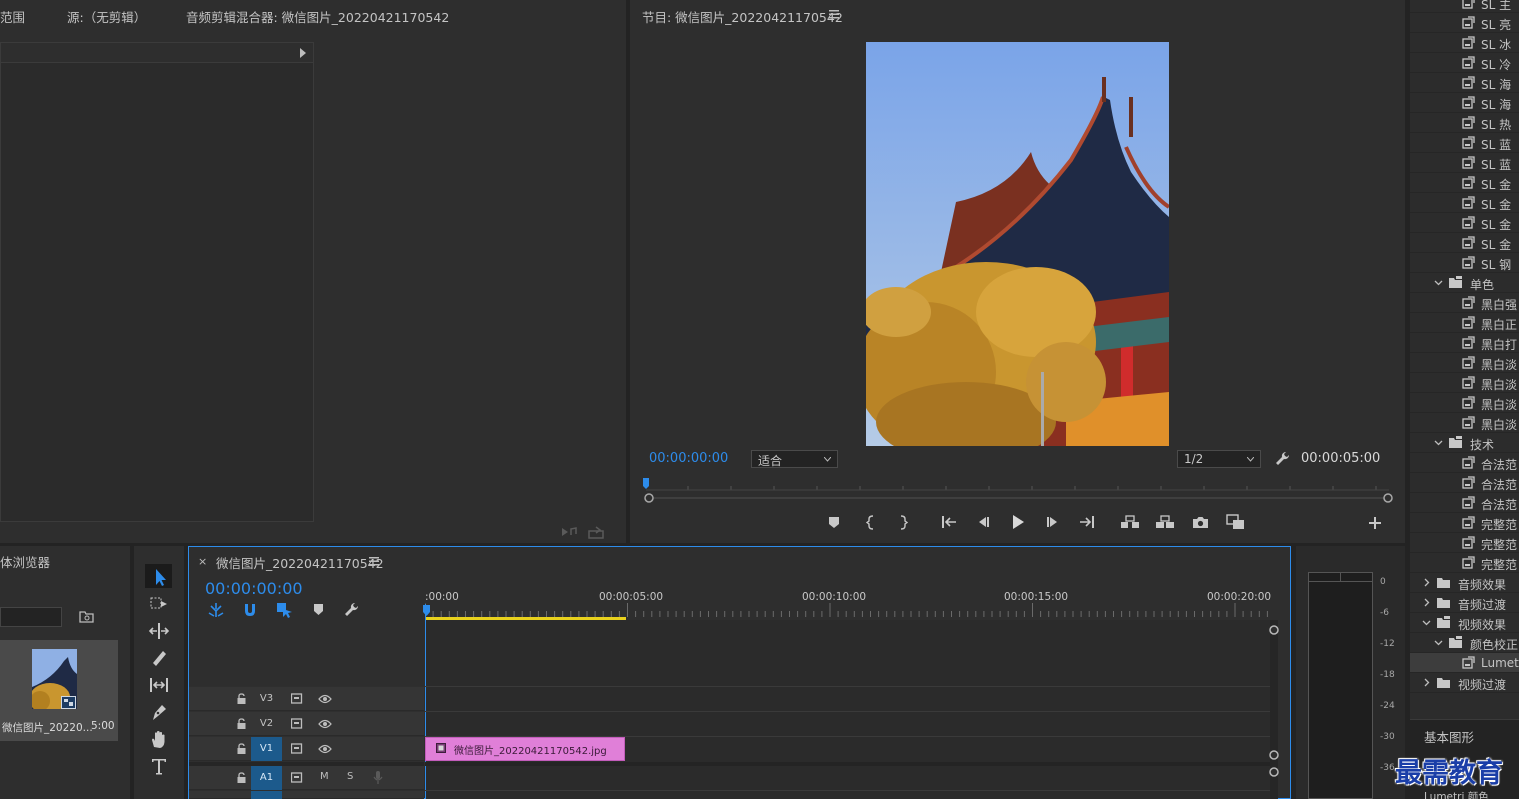 The width and height of the screenshot is (1519, 799). Describe the element at coordinates (794, 459) in the screenshot. I see `zoom-dropdown: 适合` at that location.